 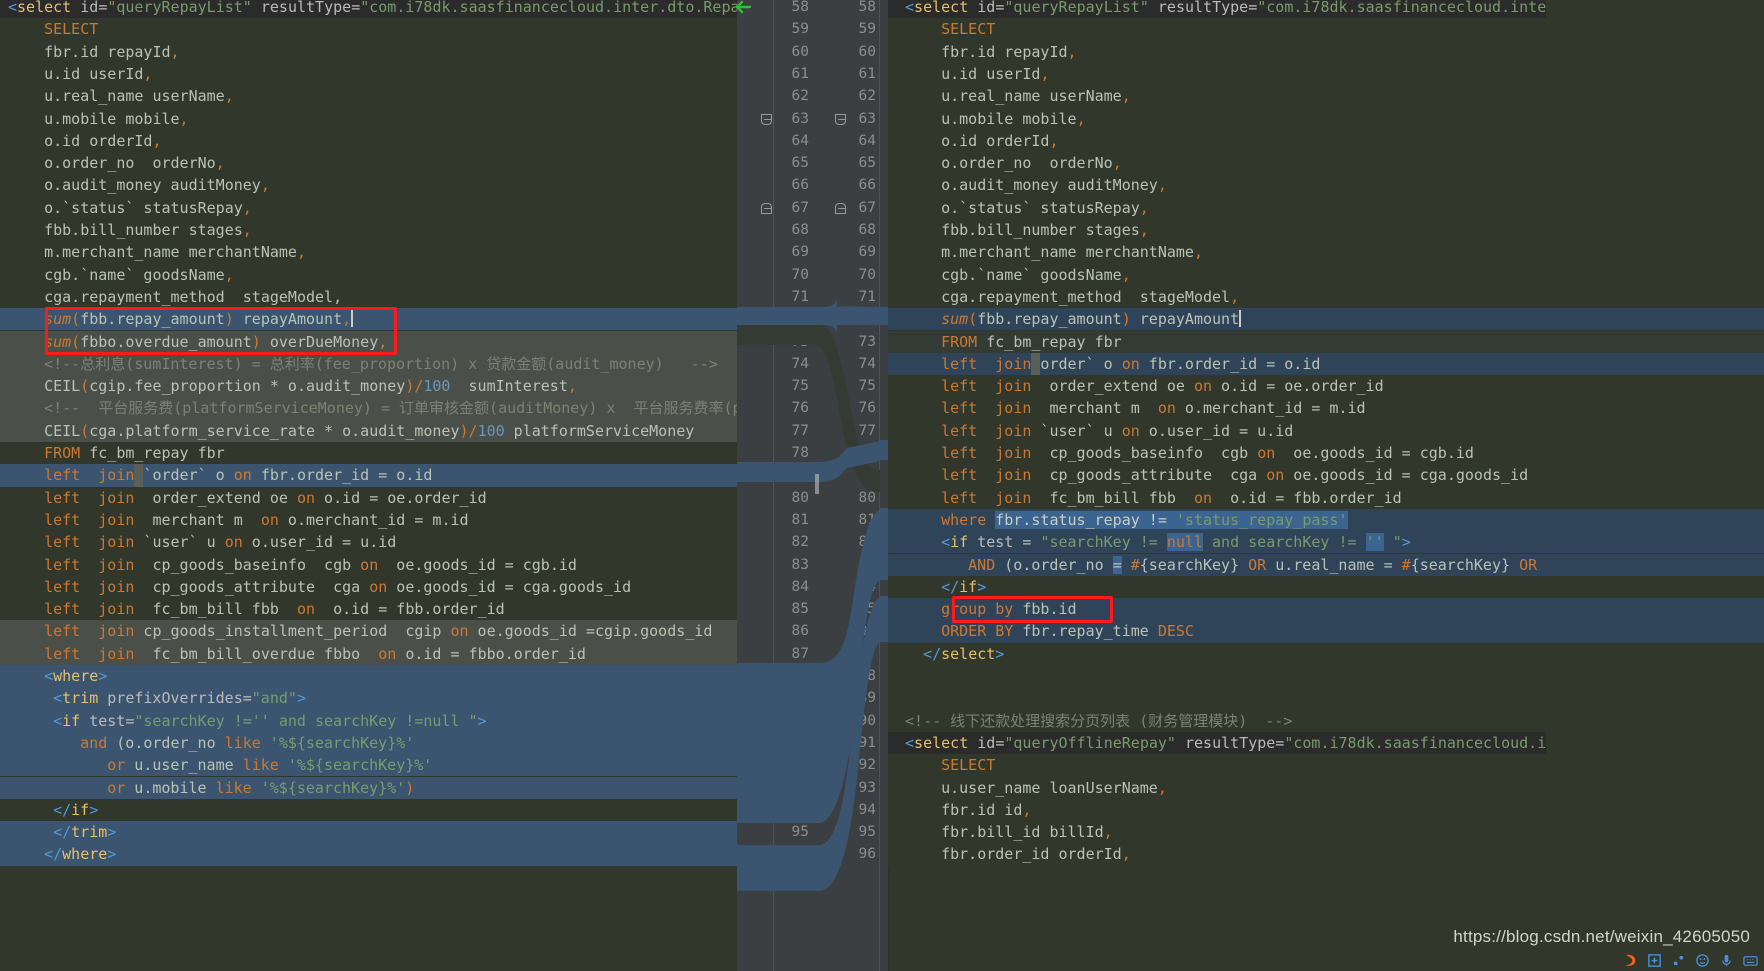 I want to click on code-line: <!-- 线下还款处理搜索分页列表 (财务管理模块) -->, so click(x=1326, y=721).